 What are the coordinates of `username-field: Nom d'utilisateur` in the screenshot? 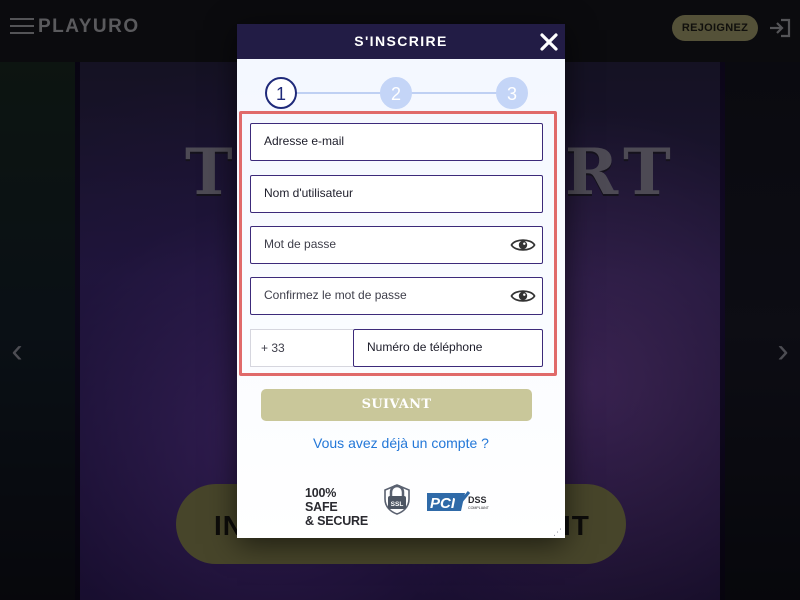 It's located at (396, 194).